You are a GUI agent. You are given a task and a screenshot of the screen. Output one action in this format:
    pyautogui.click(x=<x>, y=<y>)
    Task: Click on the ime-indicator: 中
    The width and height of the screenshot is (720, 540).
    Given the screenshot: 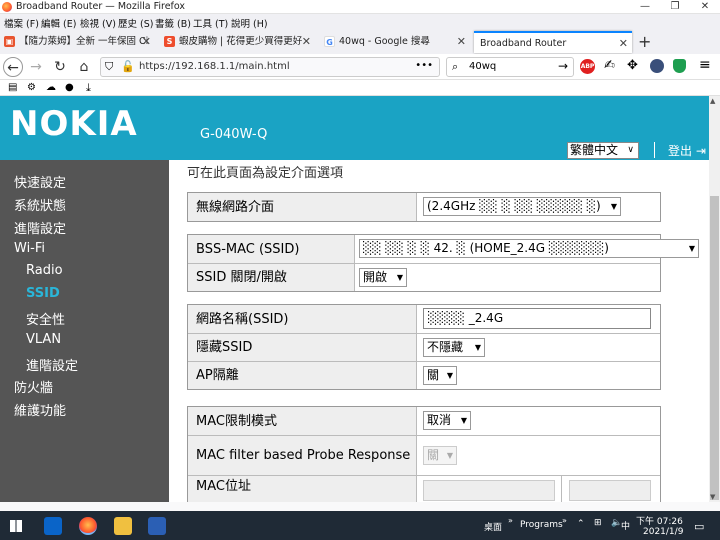 What is the action you would take?
    pyautogui.click(x=625, y=525)
    